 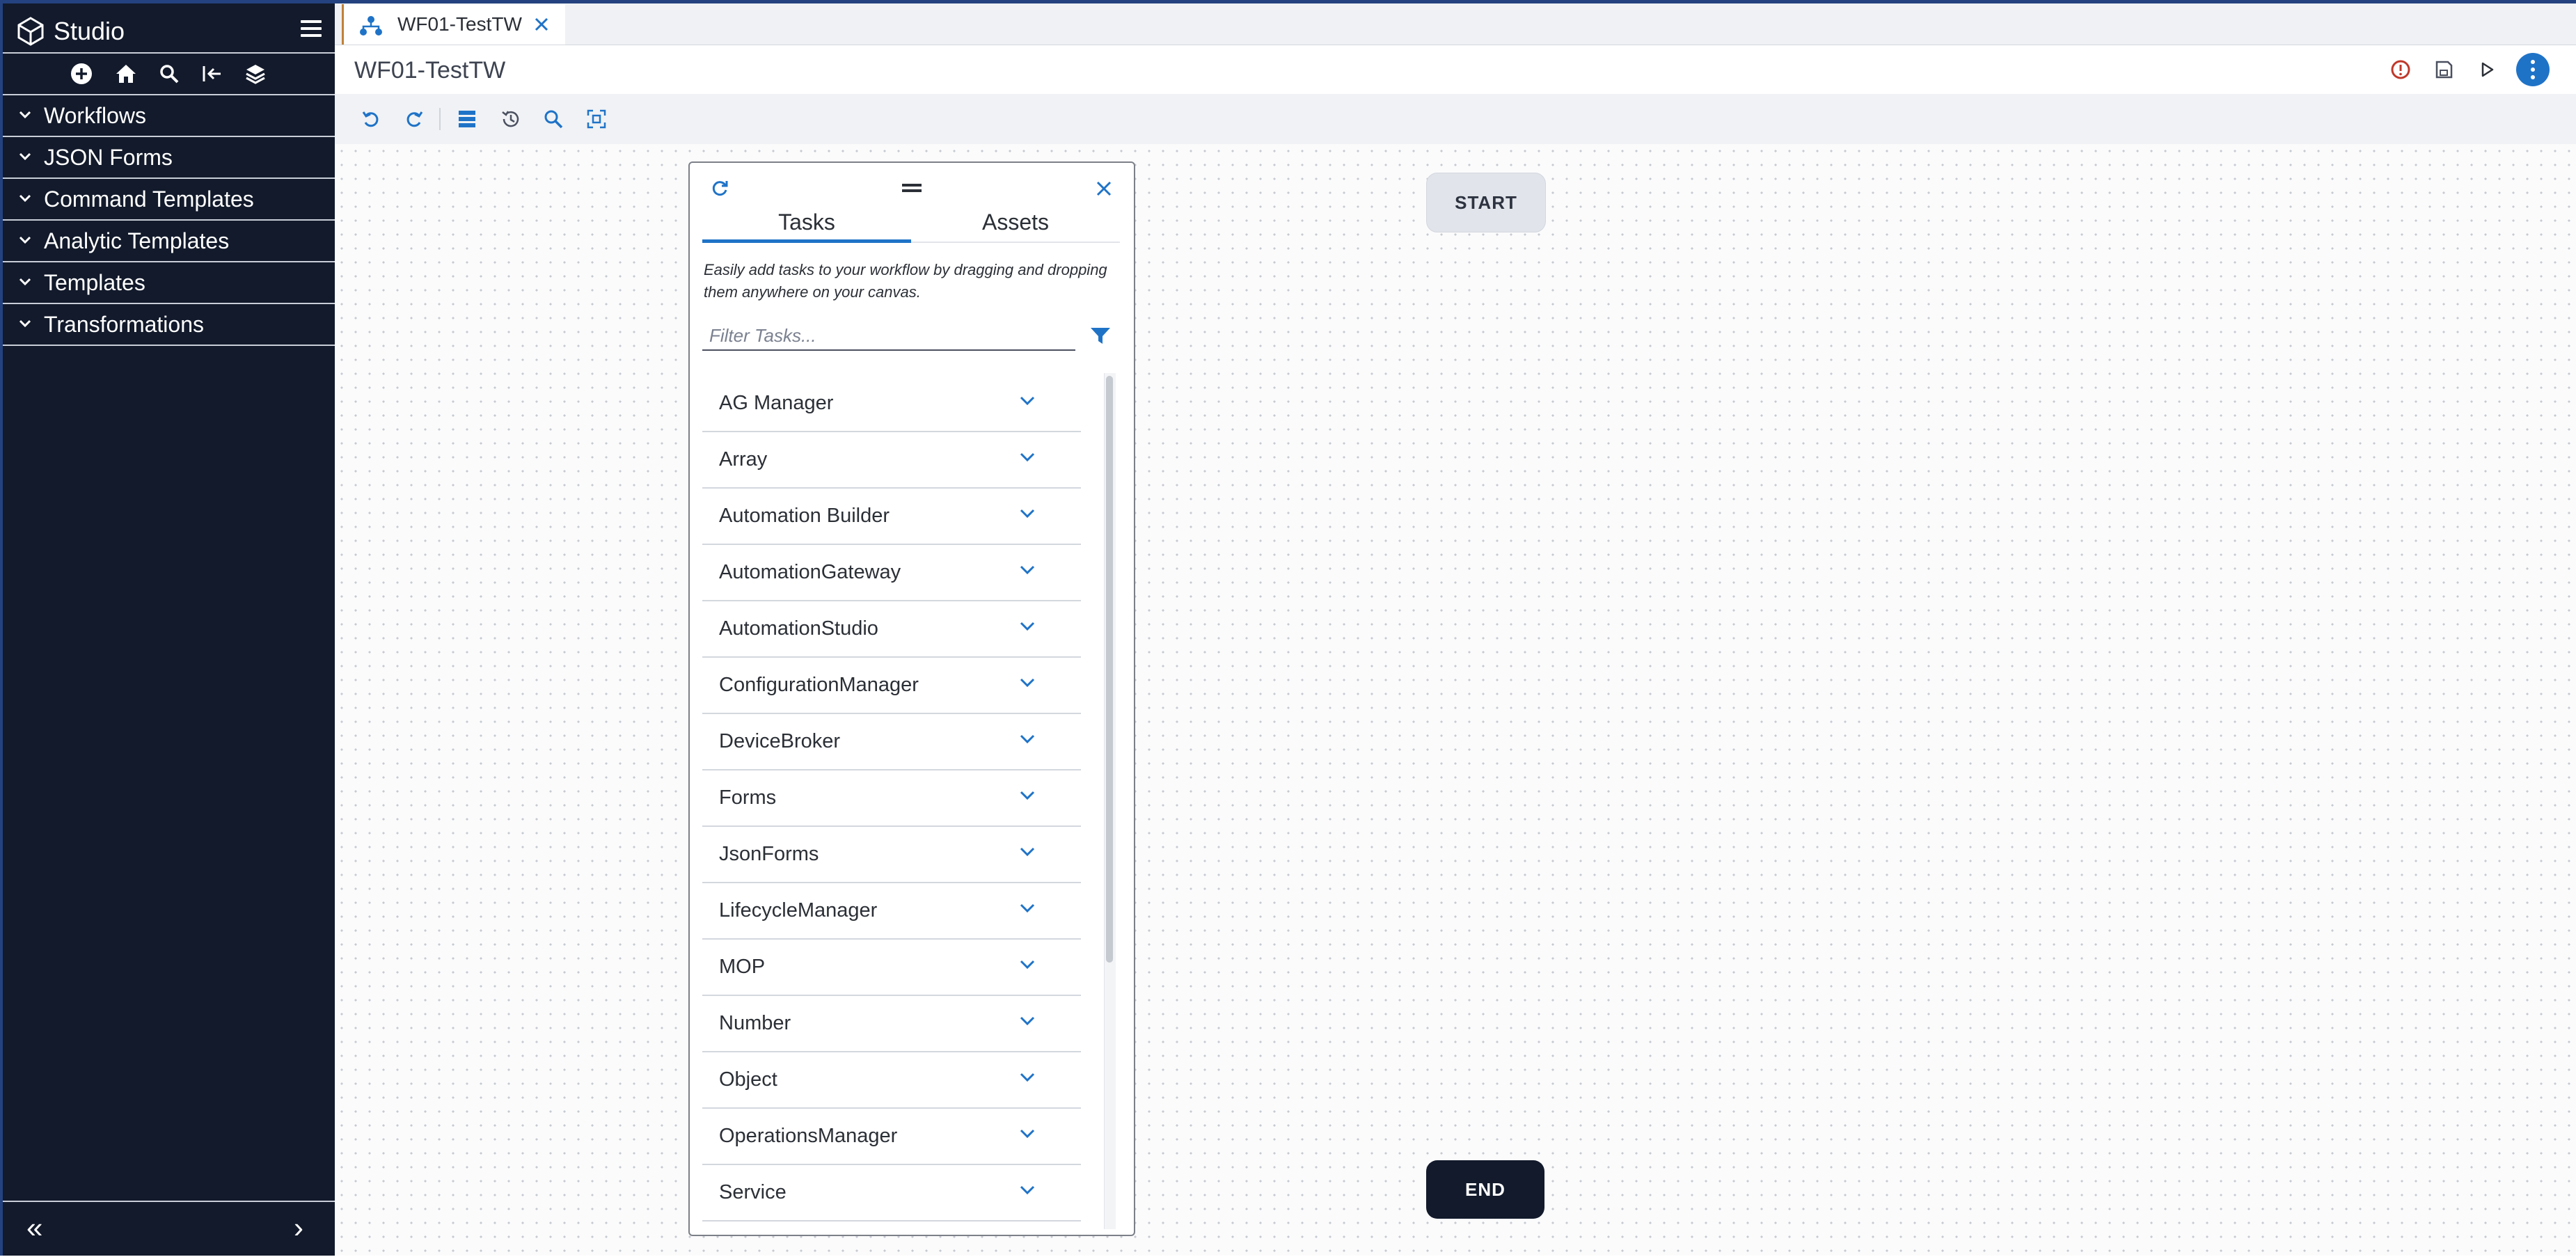 I want to click on list-item: ConfigurationManager, so click(x=891, y=686).